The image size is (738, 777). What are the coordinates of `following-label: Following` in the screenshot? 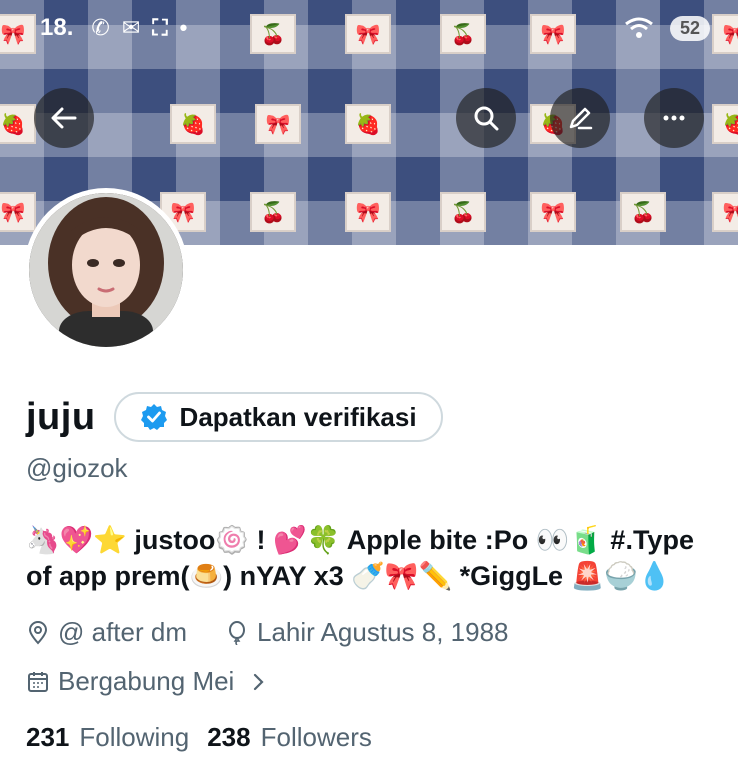 It's located at (134, 737).